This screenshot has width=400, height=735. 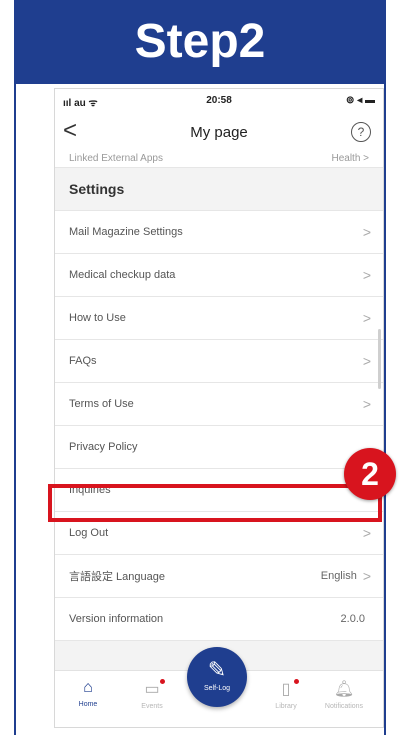 I want to click on help-icon: ?, so click(x=361, y=132).